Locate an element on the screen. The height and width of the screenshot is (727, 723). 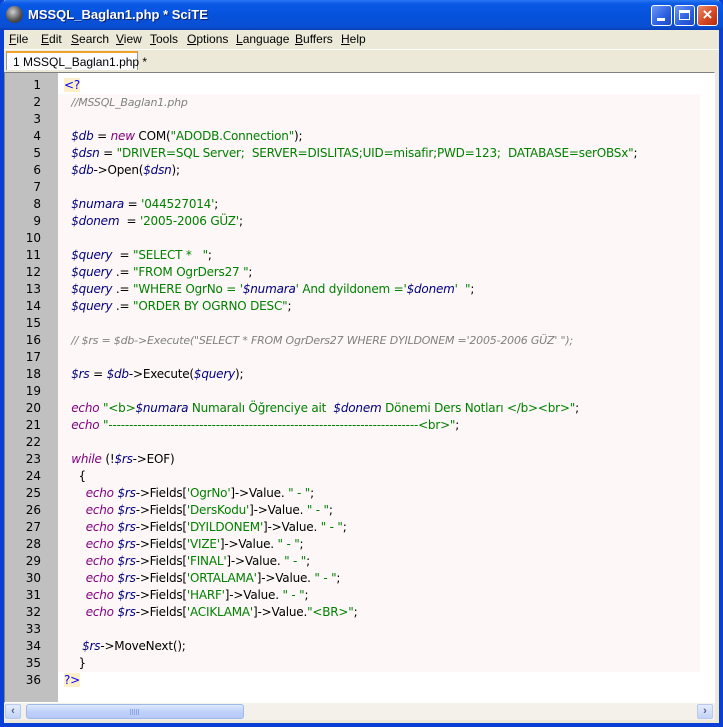
scroll-right-button: › is located at coordinates (705, 711).